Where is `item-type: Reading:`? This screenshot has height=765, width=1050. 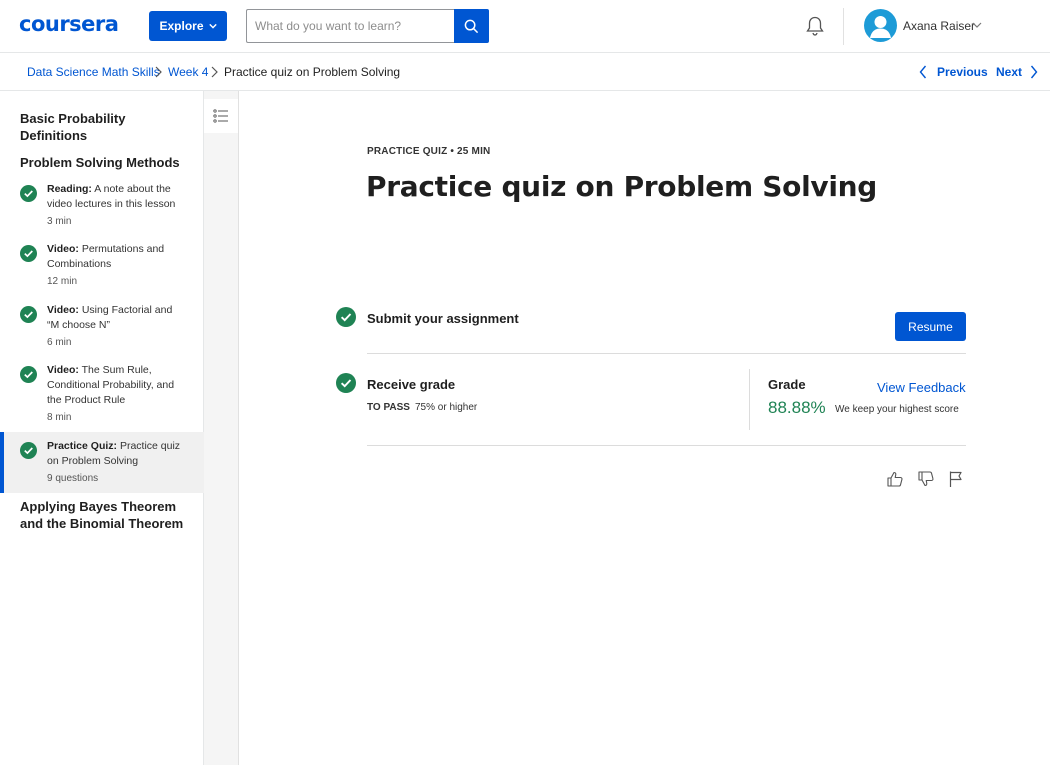 item-type: Reading: is located at coordinates (69, 189).